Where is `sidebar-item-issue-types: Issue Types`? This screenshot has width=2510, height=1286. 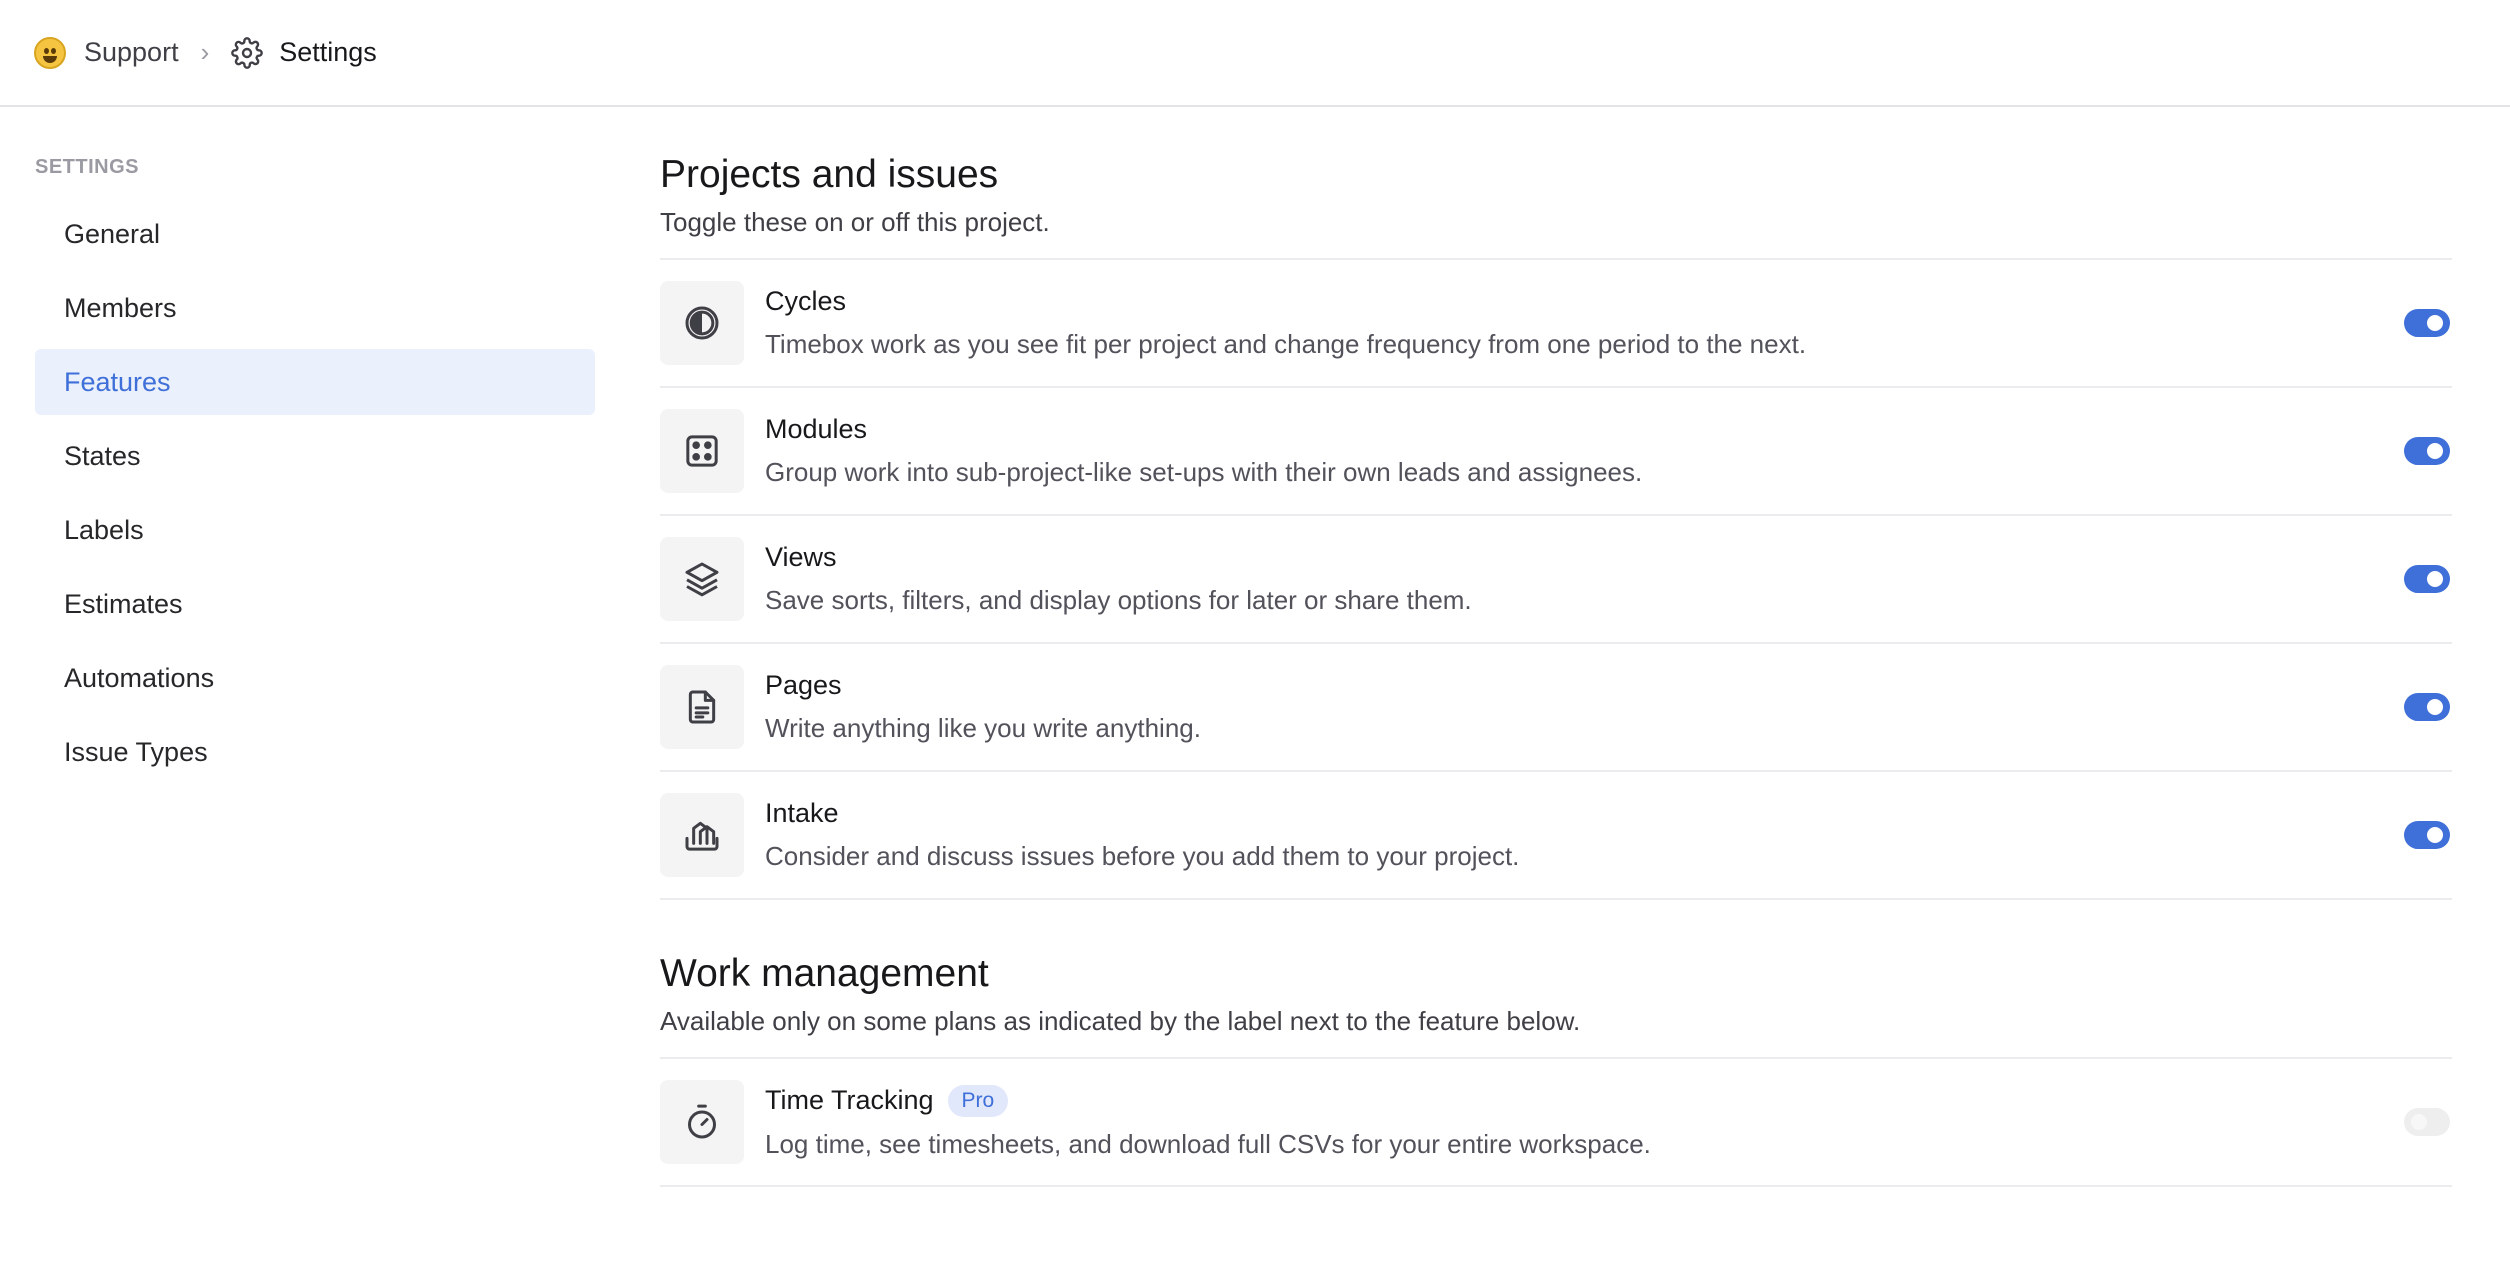 sidebar-item-issue-types: Issue Types is located at coordinates (315, 752).